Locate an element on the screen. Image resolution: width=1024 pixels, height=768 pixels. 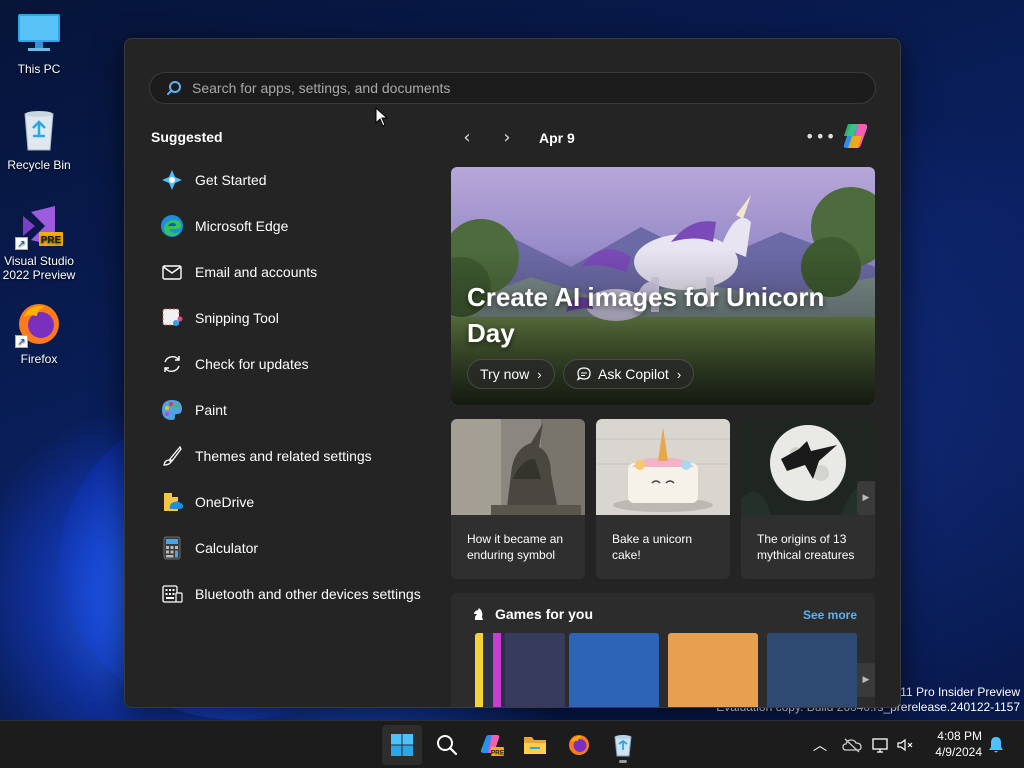
suggested-item-label: Bluetooth and other devices settings is located at coordinates (308, 594).